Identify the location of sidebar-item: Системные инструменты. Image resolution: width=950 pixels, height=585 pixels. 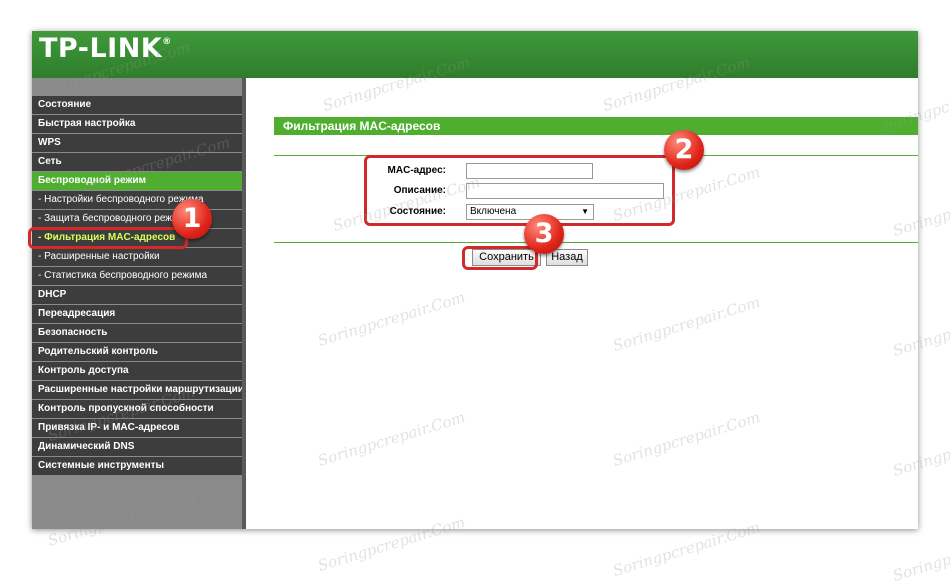
(137, 466).